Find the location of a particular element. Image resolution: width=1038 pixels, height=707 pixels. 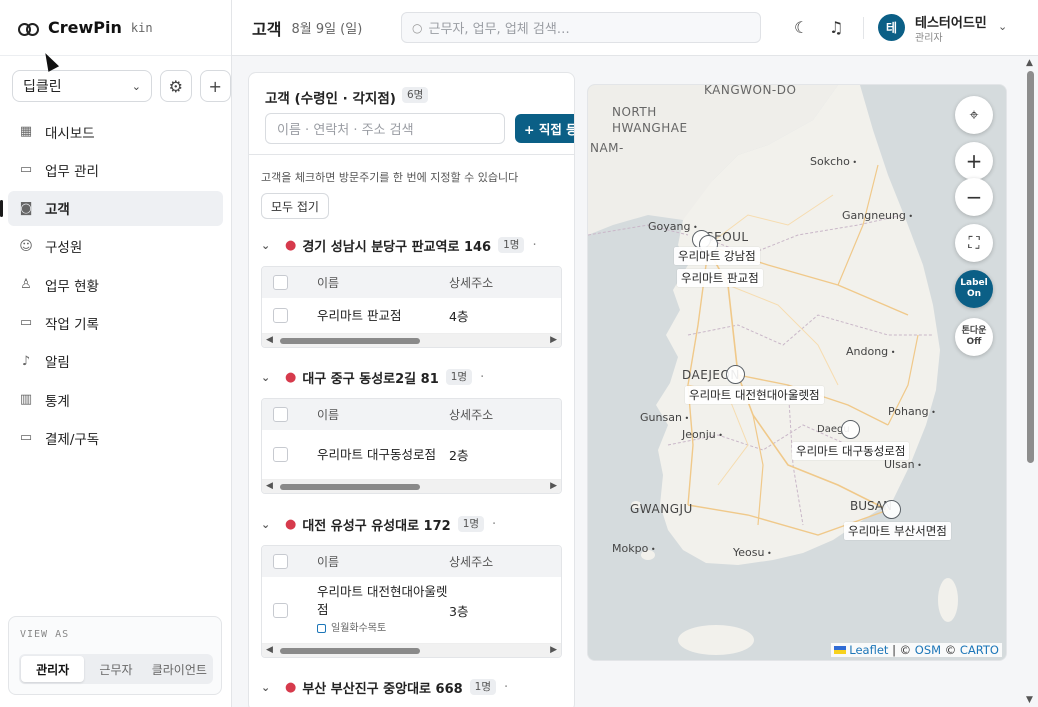

tenant-settings-button: ⚙ is located at coordinates (176, 86).